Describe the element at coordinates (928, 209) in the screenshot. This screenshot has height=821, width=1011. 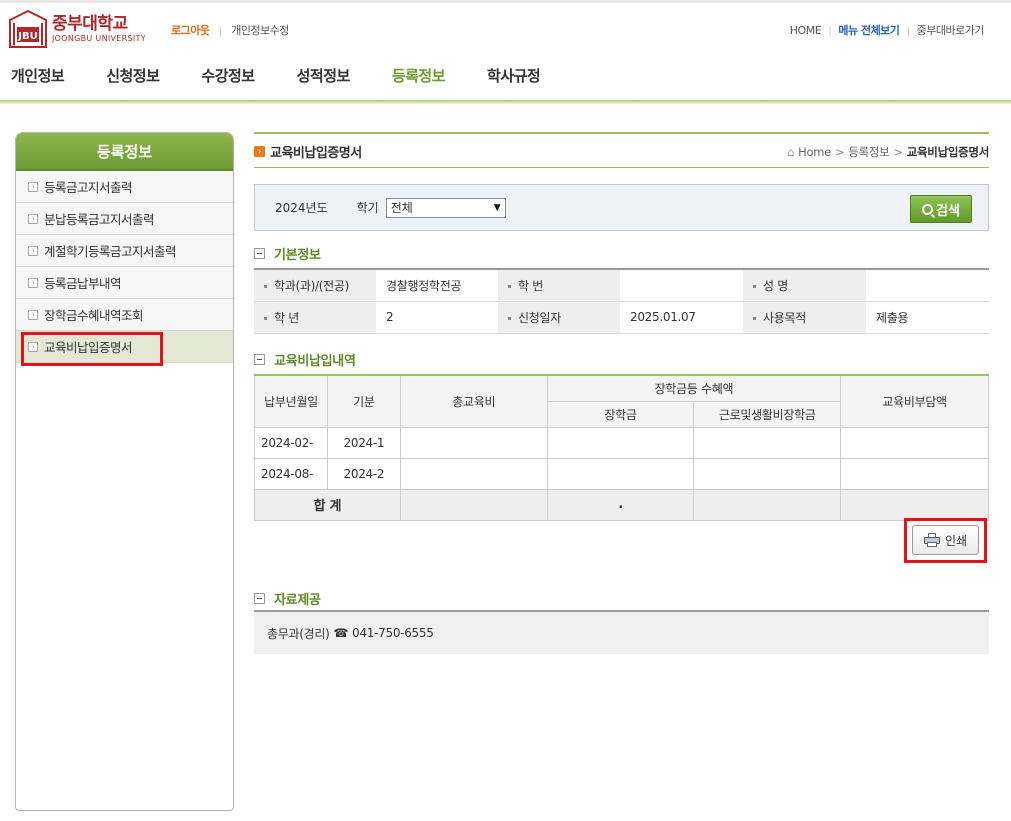
I see `search-icon` at that location.